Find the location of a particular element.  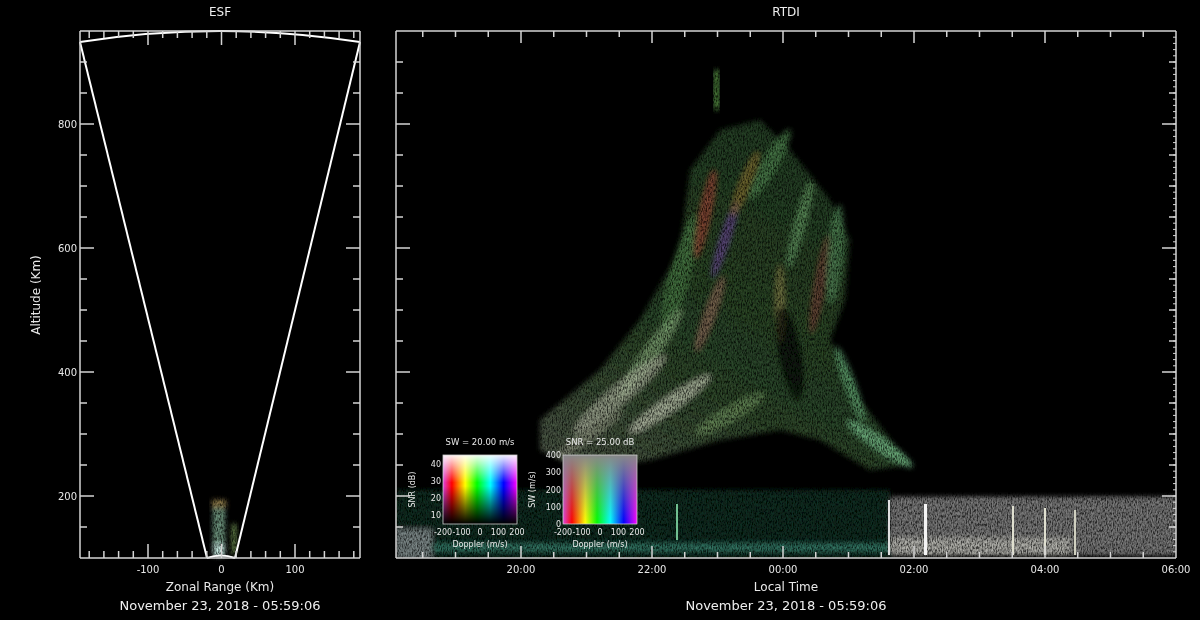

axis-label: SW (m/s) is located at coordinates (532, 489).